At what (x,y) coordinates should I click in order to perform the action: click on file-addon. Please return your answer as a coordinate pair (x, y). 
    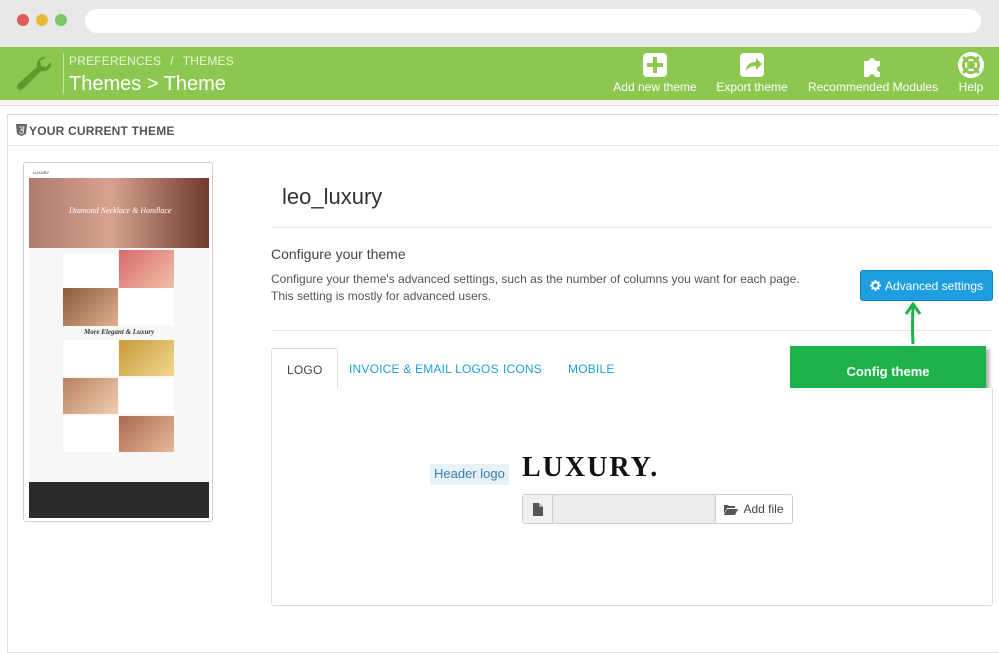
    Looking at the image, I should click on (538, 509).